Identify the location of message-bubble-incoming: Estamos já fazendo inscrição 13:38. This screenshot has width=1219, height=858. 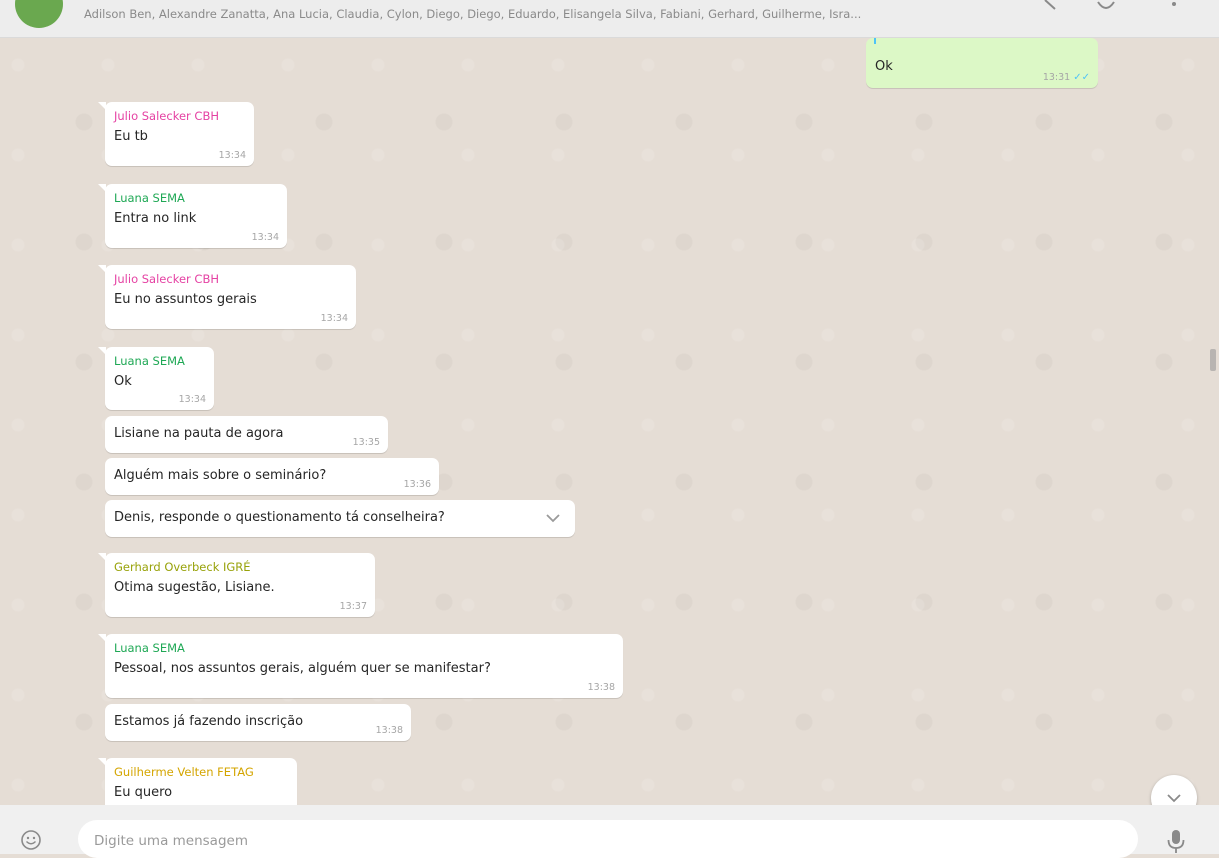
(258, 722).